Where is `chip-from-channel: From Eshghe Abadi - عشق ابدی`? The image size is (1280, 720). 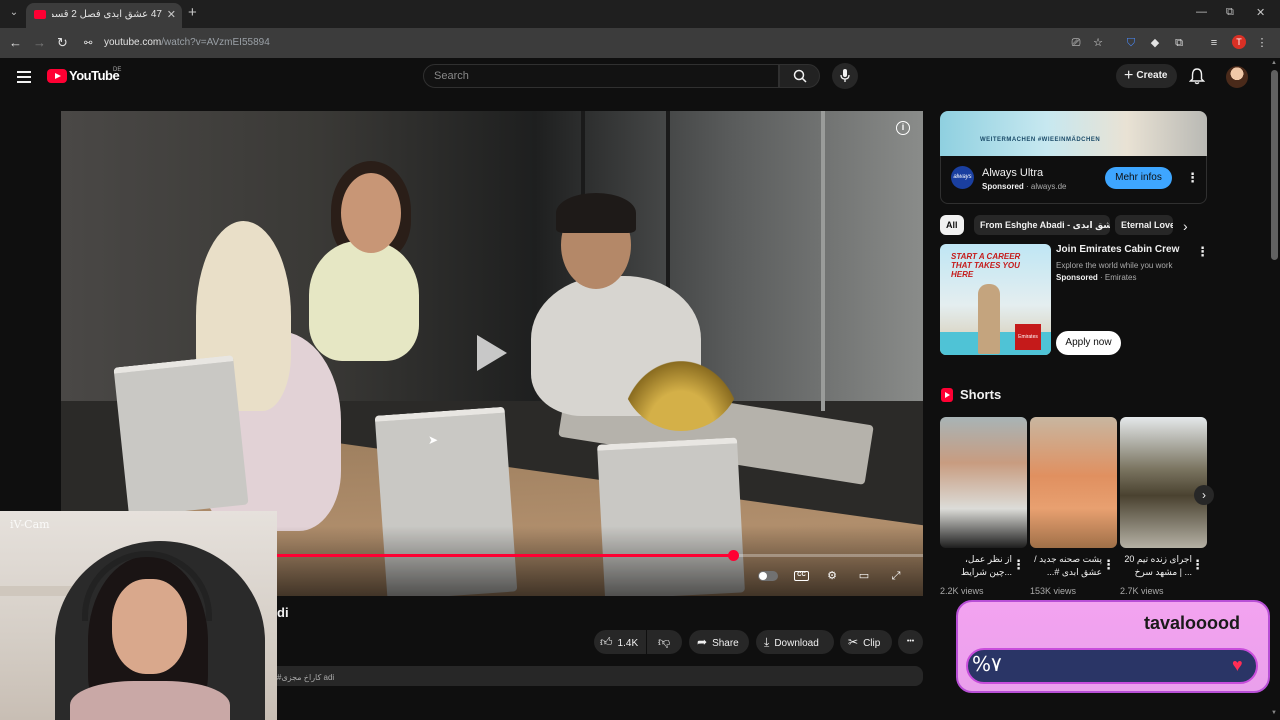 chip-from-channel: From Eshghe Abadi - عشق ابدی is located at coordinates (1042, 225).